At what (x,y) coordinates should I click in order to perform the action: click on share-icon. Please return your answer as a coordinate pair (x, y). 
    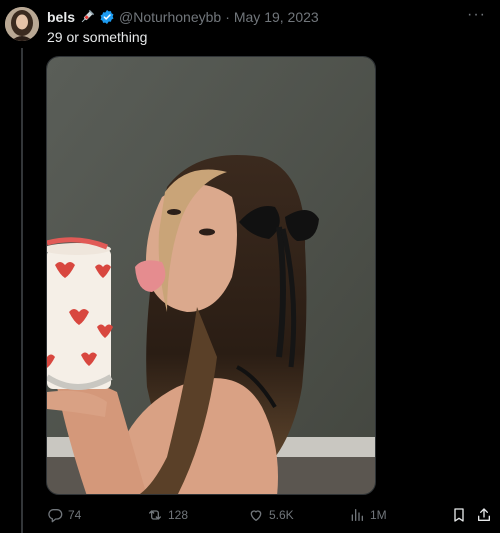
    Looking at the image, I should click on (484, 514).